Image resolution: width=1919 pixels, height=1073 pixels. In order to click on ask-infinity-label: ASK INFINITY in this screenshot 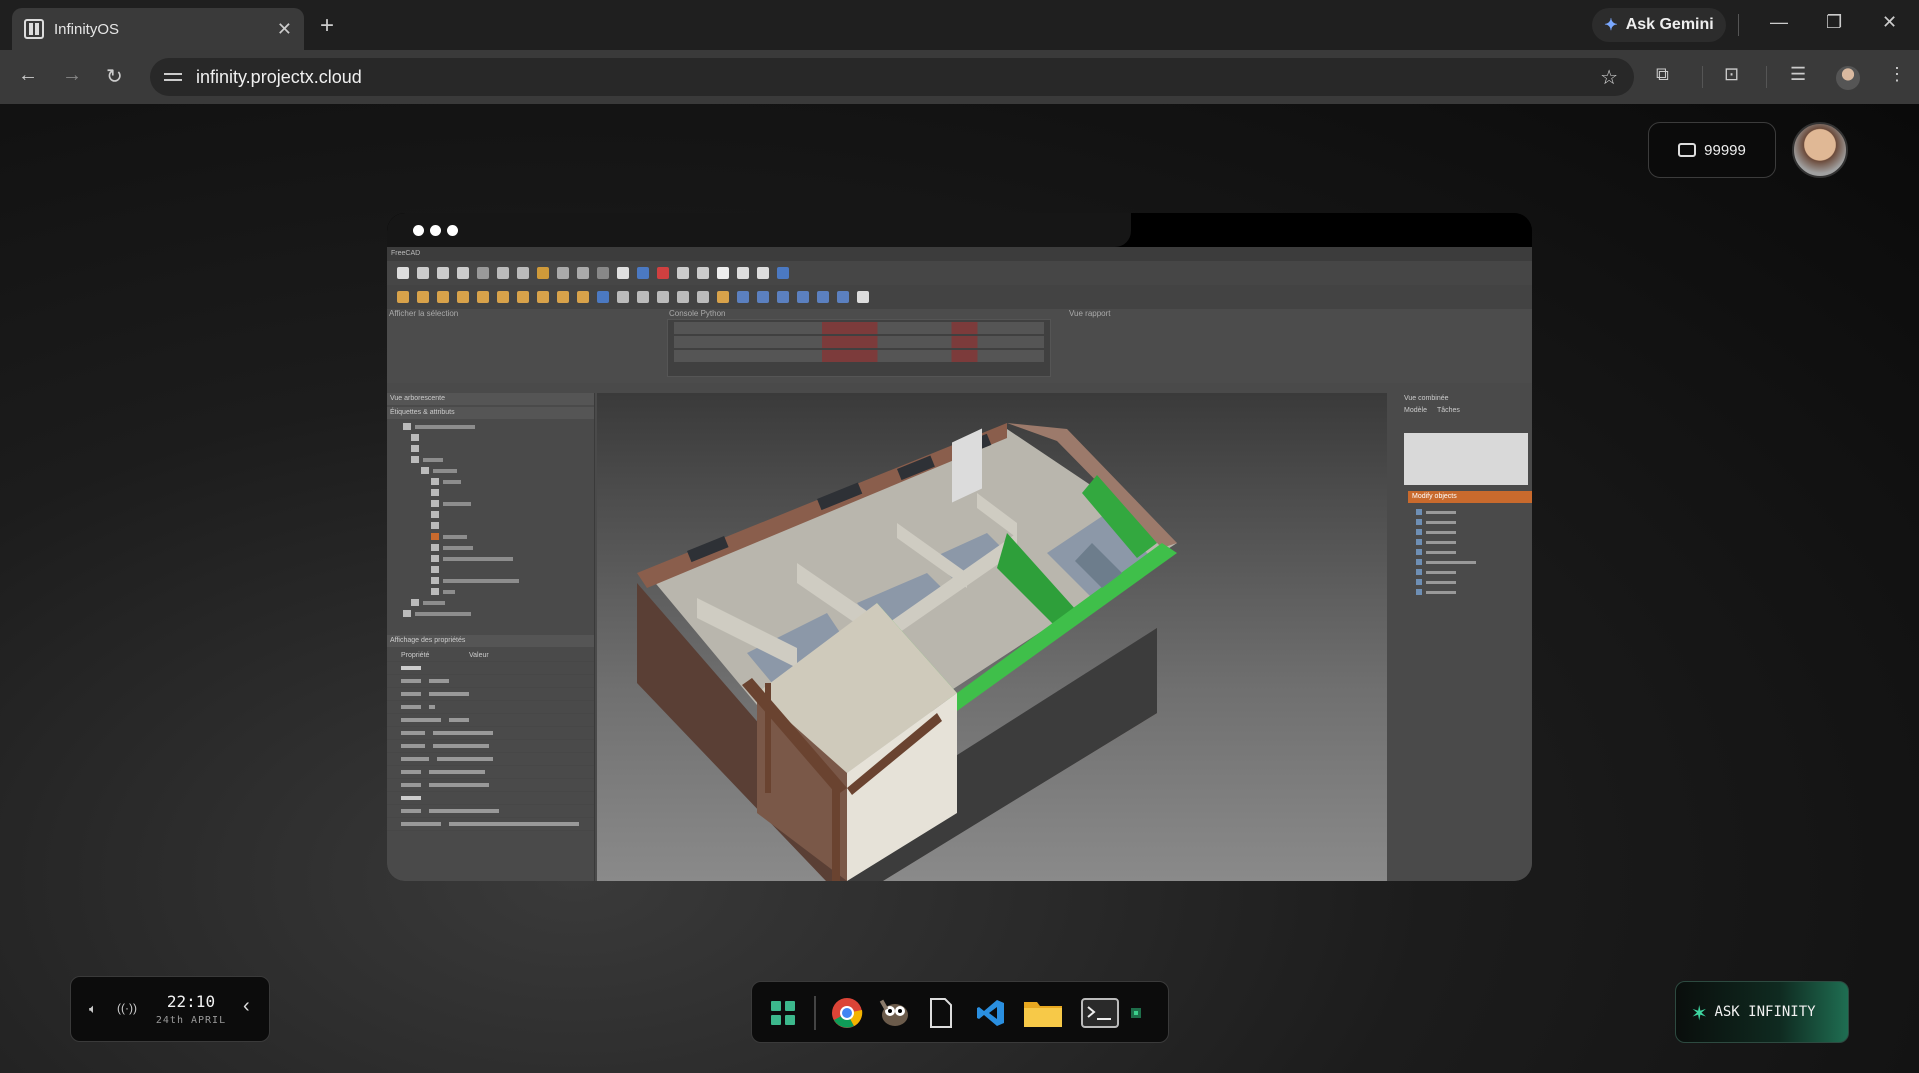, I will do `click(1765, 1012)`.